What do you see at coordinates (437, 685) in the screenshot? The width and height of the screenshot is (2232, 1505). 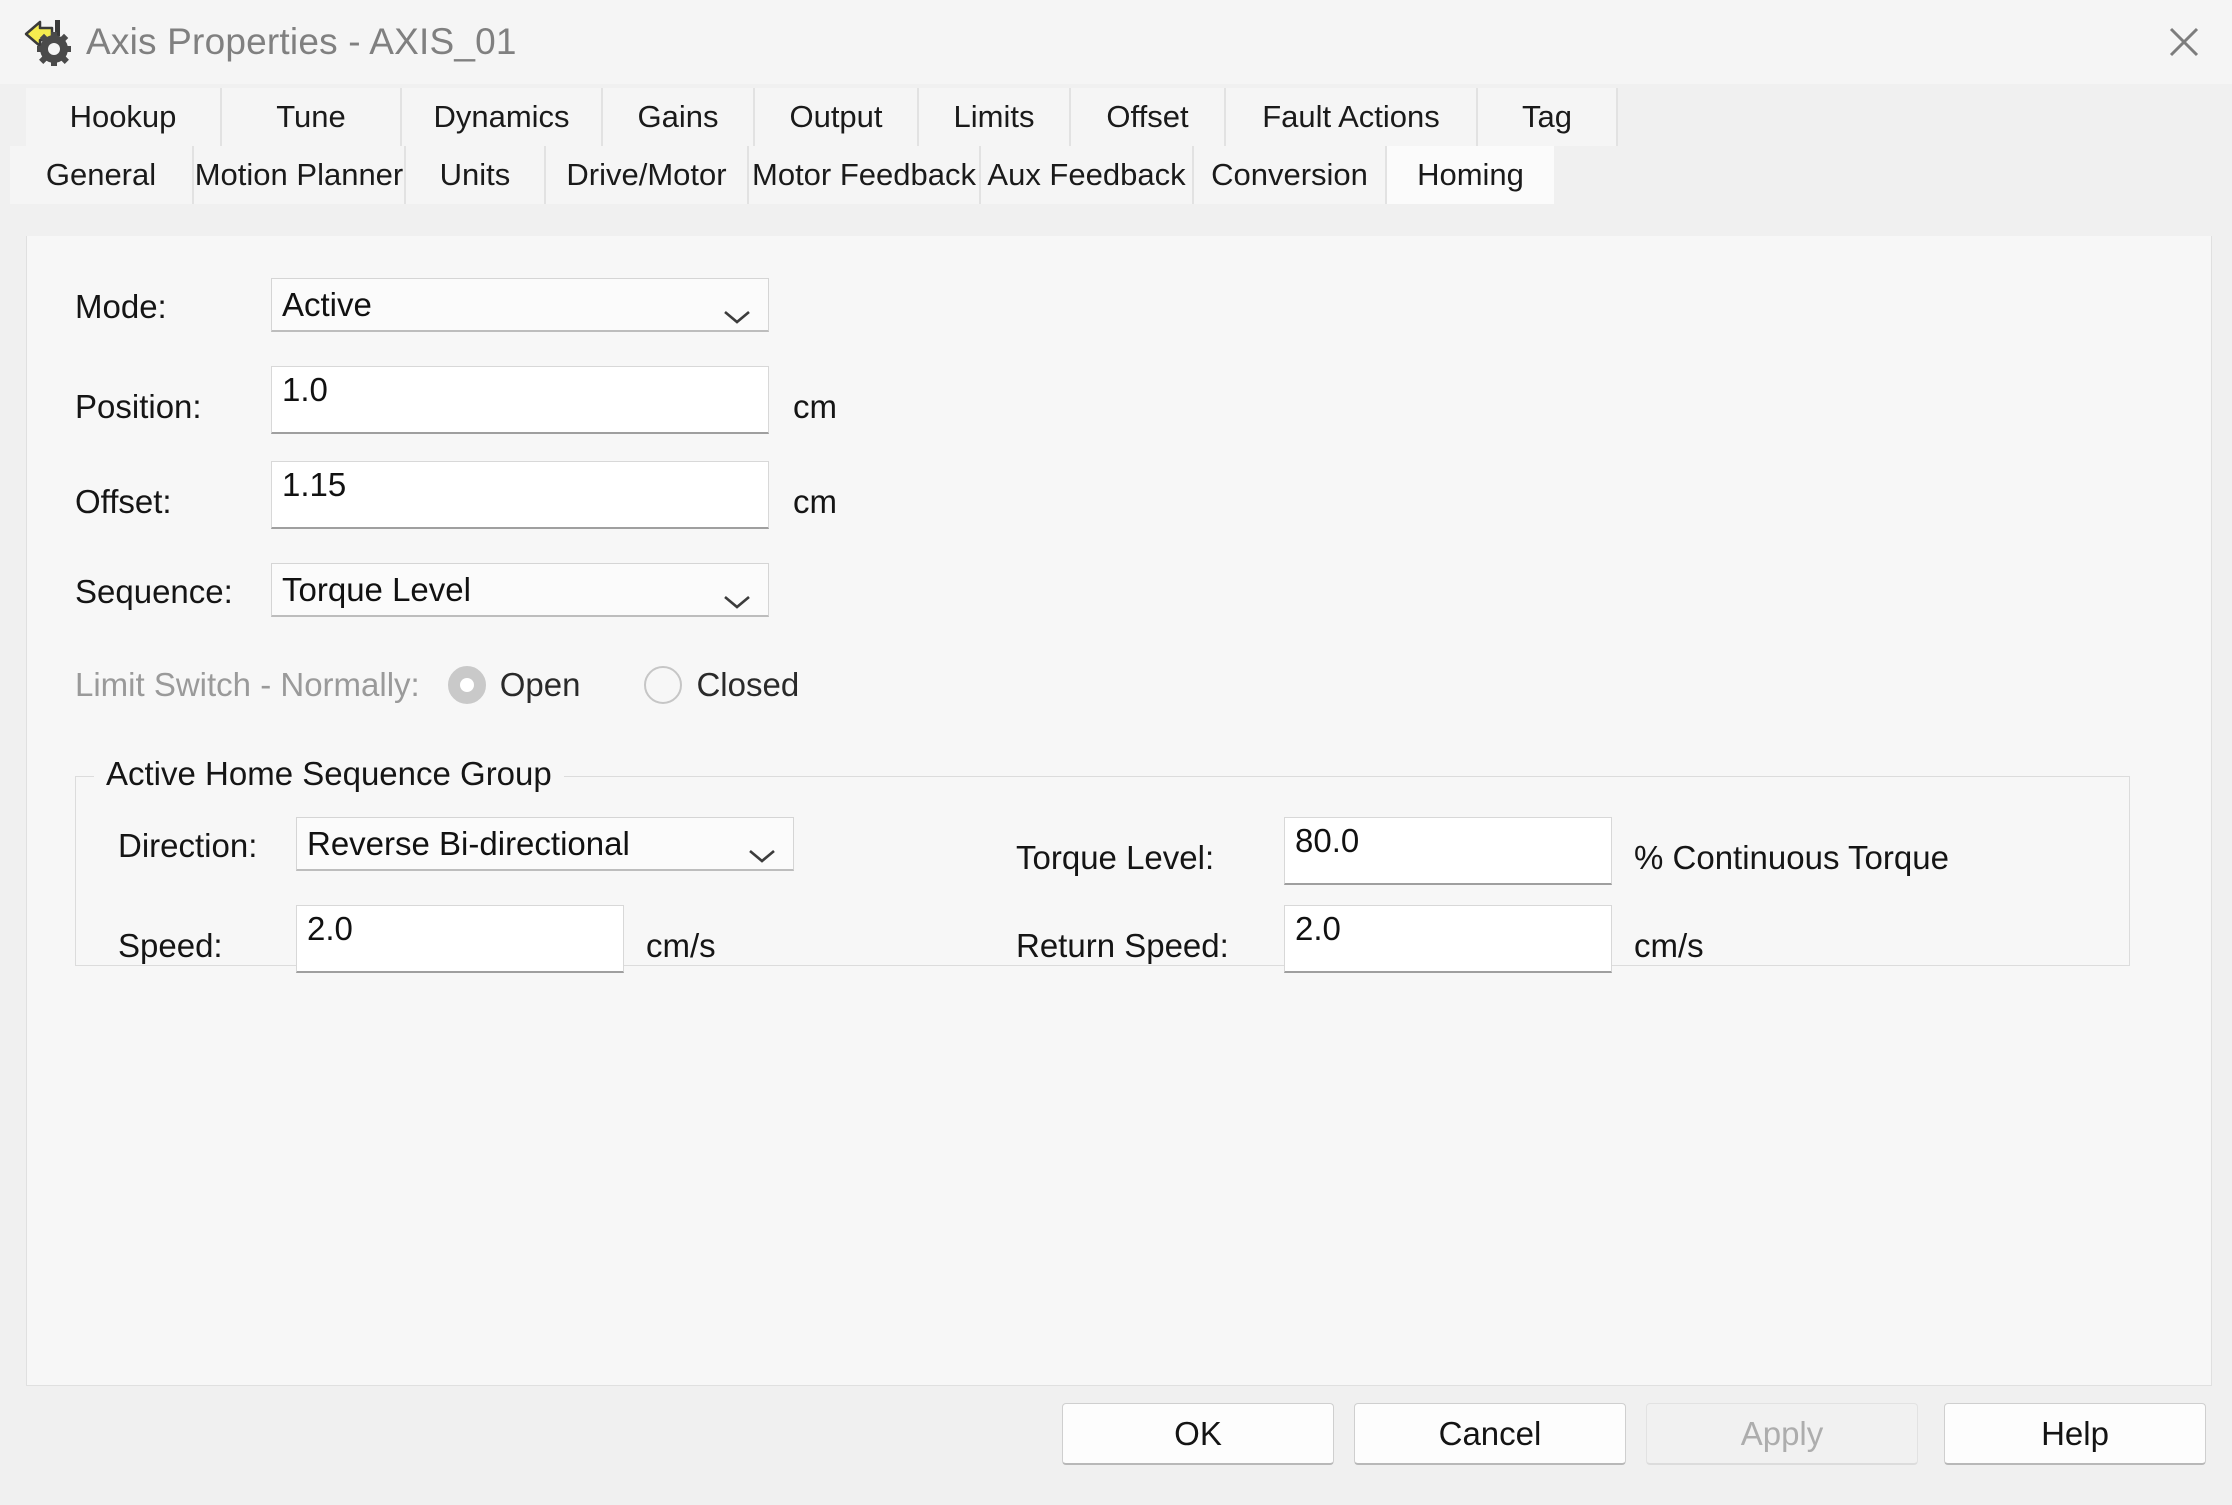 I see `limit-switch-row: Limit Switch - Normally: Open Closed` at bounding box center [437, 685].